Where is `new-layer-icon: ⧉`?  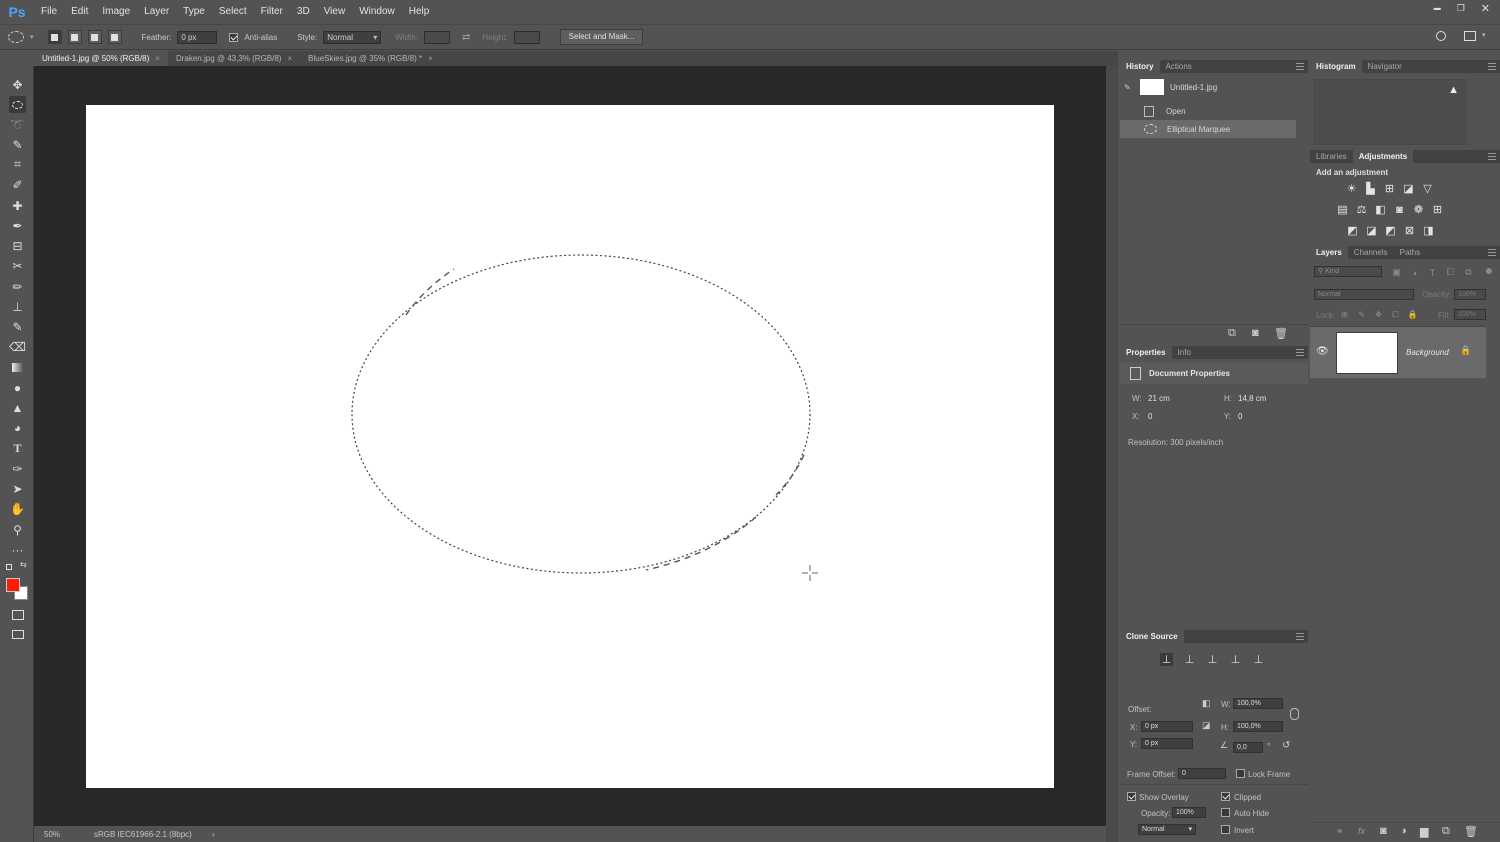
new-layer-icon: ⧉ is located at coordinates (1446, 831).